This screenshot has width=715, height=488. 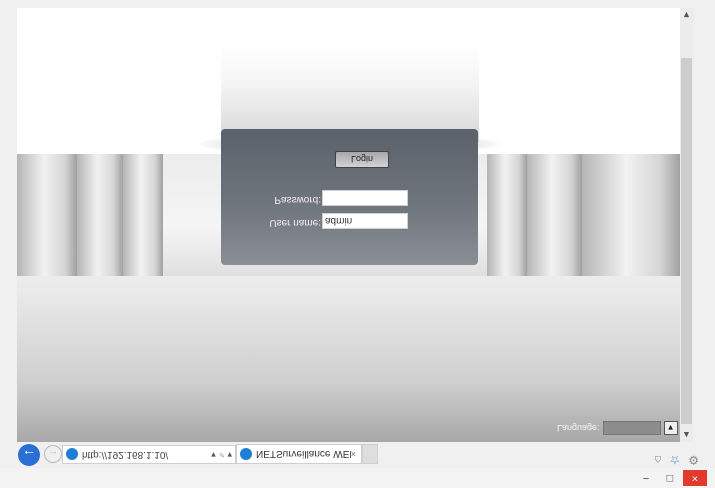 I want to click on password-row: Password:, so click(x=349, y=198).